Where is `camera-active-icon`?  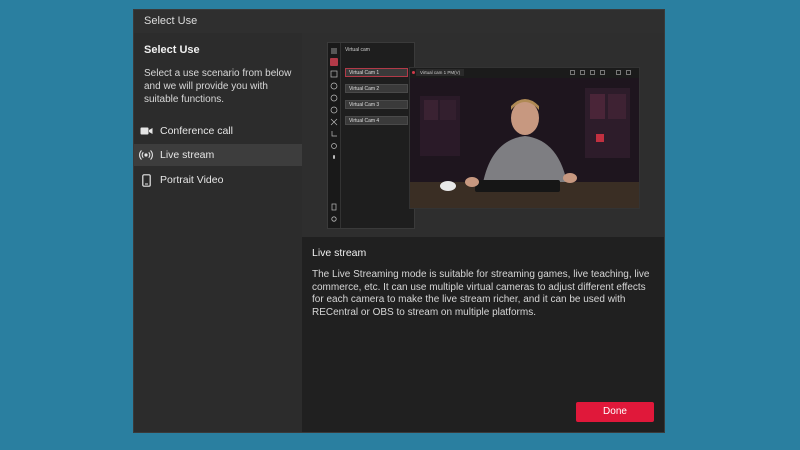 camera-active-icon is located at coordinates (334, 62).